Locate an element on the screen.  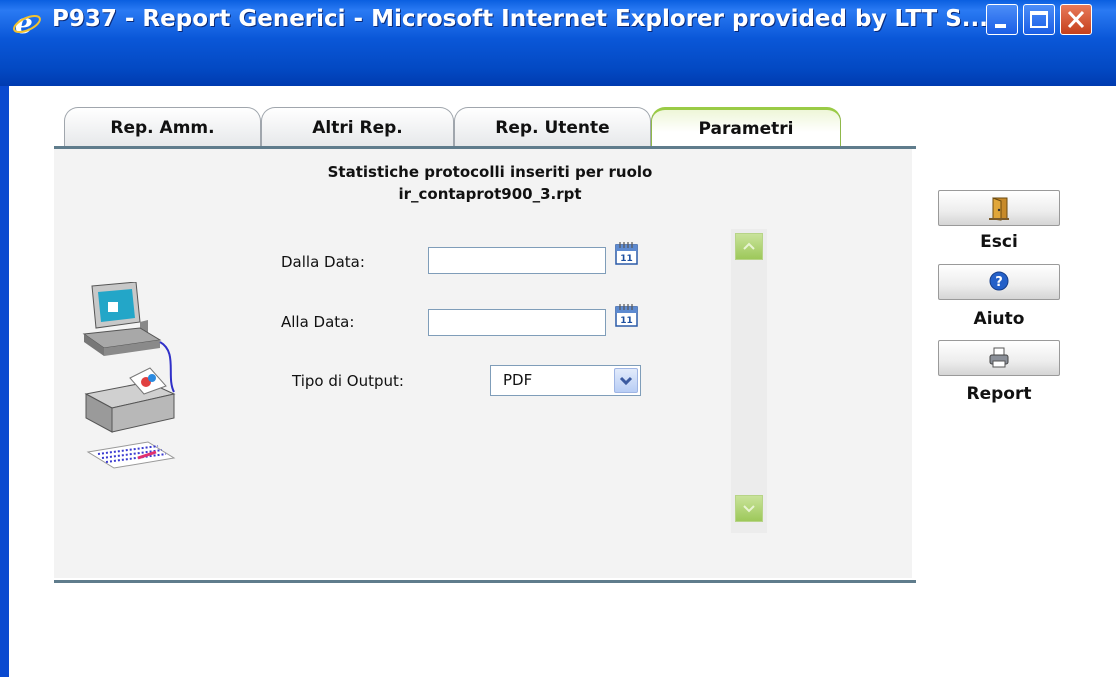
minimize-button is located at coordinates (1002, 19).